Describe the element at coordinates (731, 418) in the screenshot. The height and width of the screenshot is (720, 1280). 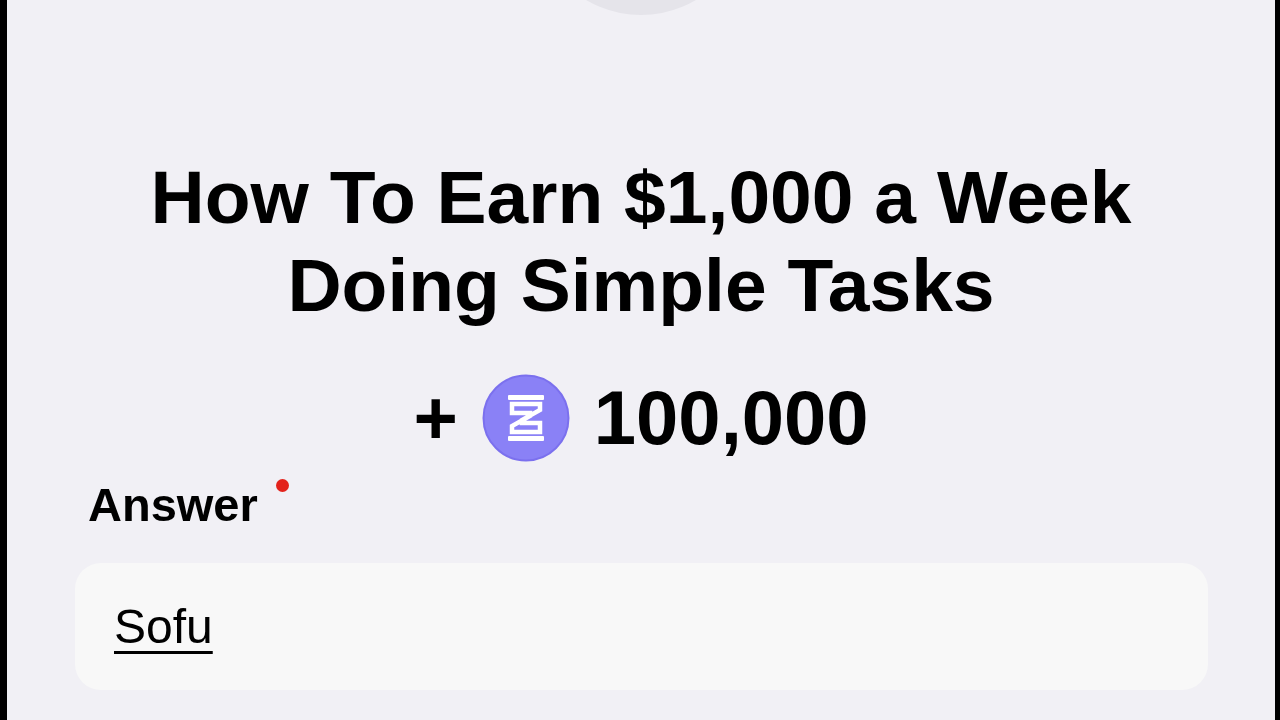
I see `reward-amount: 100,000` at that location.